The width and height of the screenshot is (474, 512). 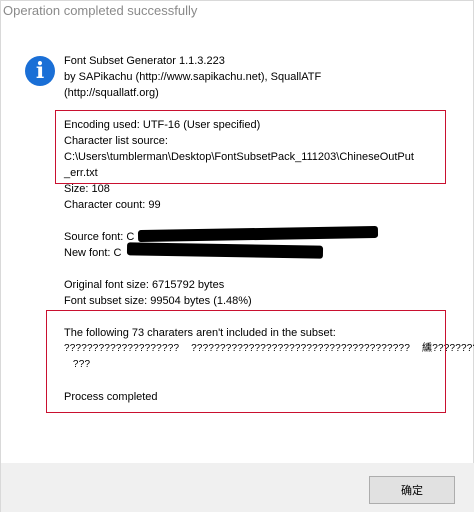 I want to click on info-icon: i, so click(x=40, y=71).